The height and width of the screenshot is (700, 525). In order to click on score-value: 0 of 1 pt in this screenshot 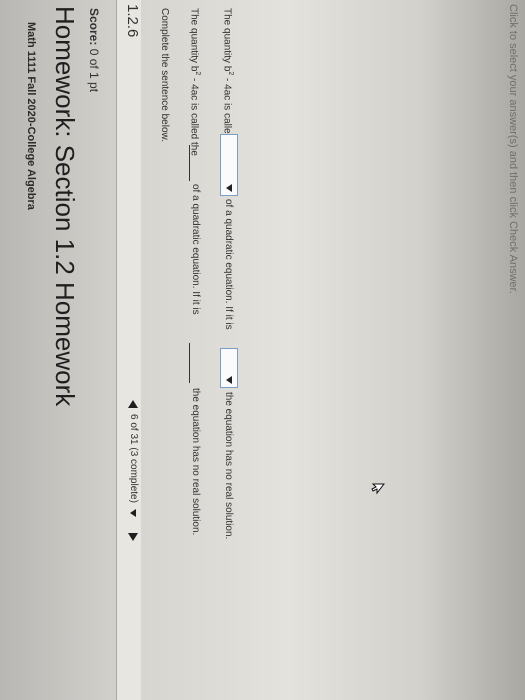, I will do `click(94, 70)`.